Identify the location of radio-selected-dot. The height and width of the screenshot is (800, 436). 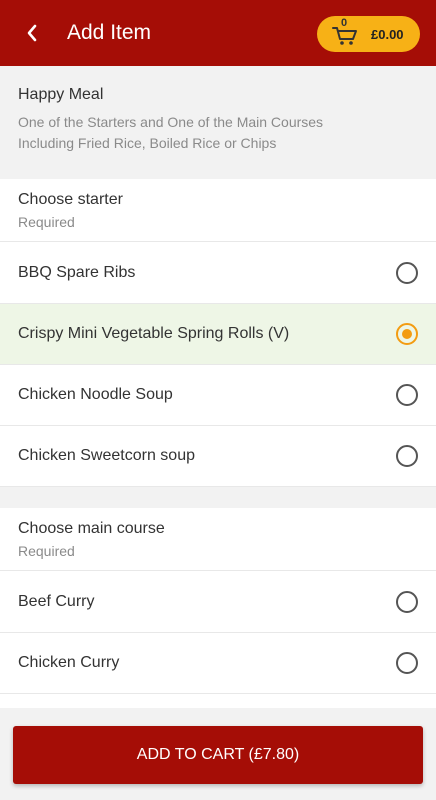
(407, 334).